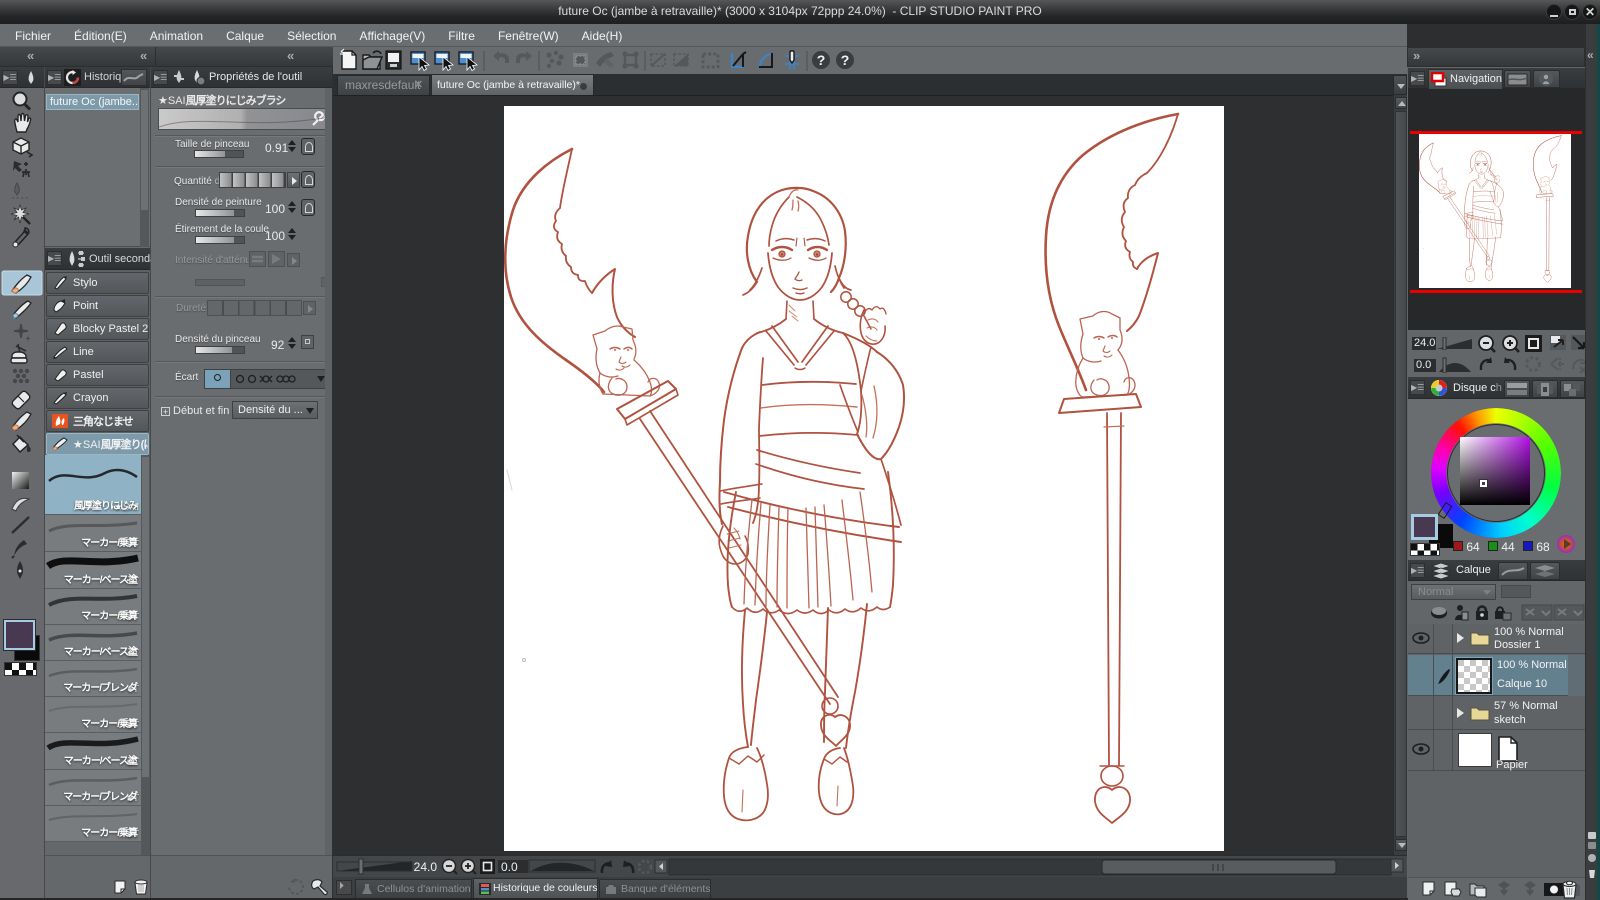 The width and height of the screenshot is (1600, 900). What do you see at coordinates (509, 867) in the screenshot?
I see `svg-text: 0.0` at bounding box center [509, 867].